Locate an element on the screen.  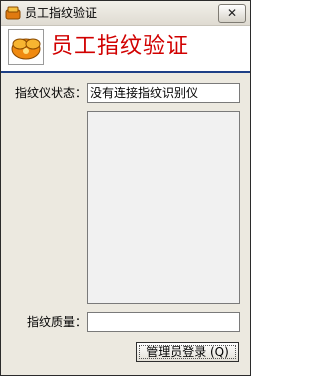
window-title: 员工指纹验证 is located at coordinates (61, 13).